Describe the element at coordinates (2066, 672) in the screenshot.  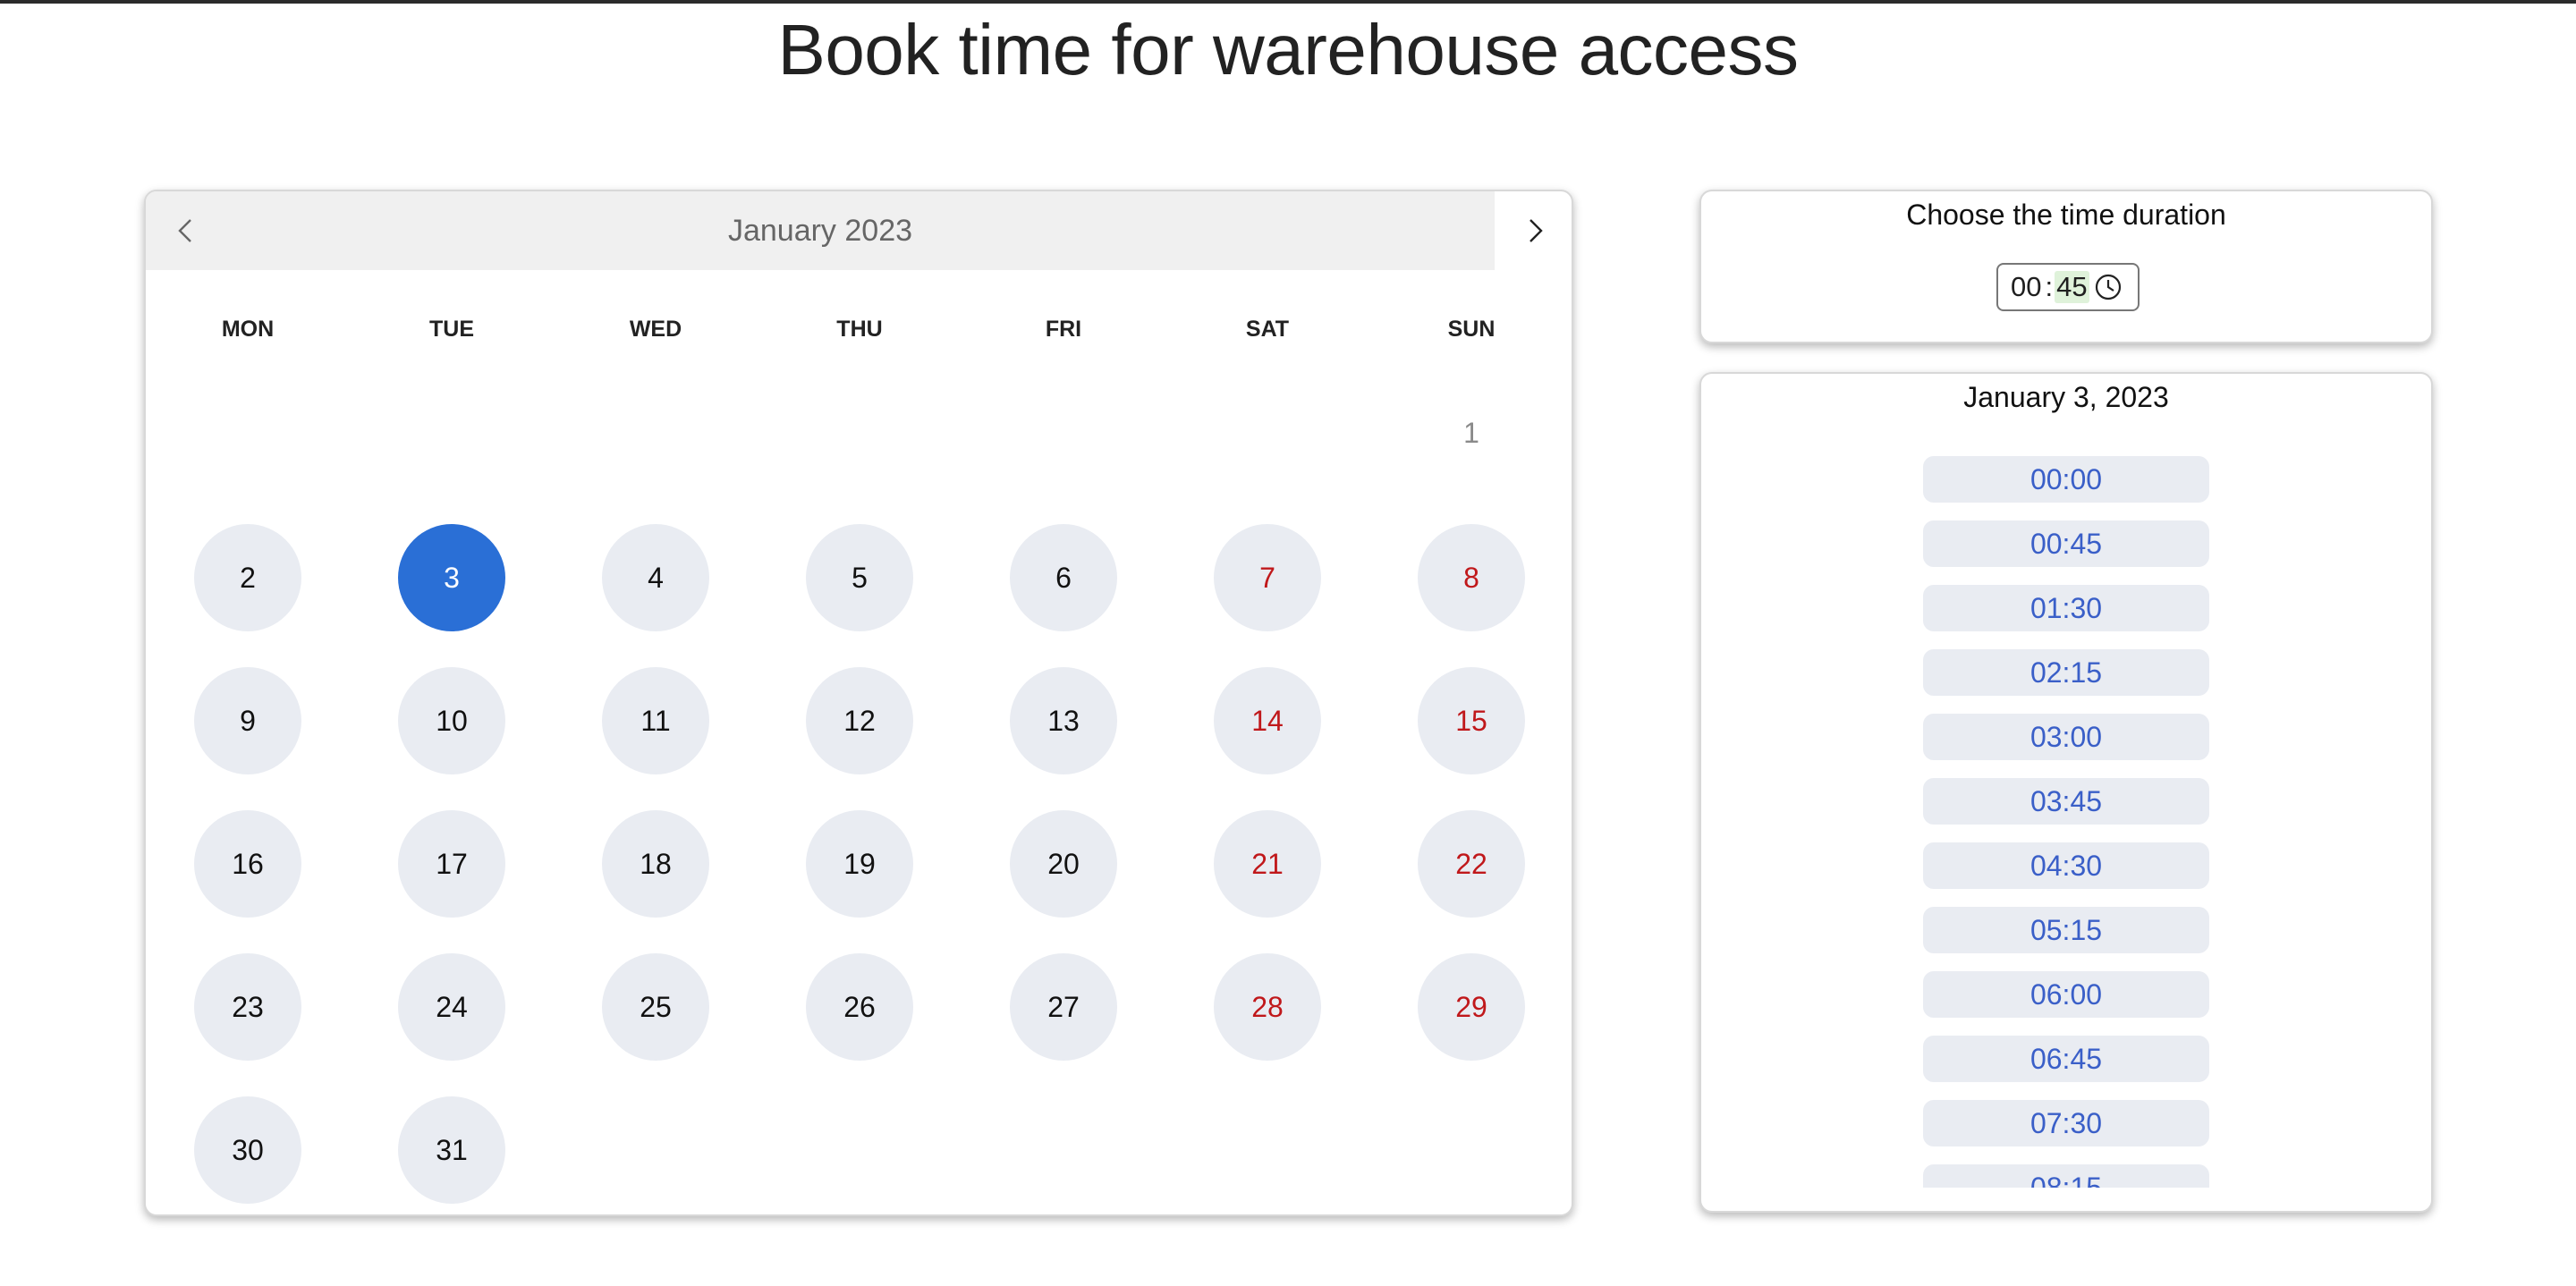
I see `time-slot-button: 02:15` at that location.